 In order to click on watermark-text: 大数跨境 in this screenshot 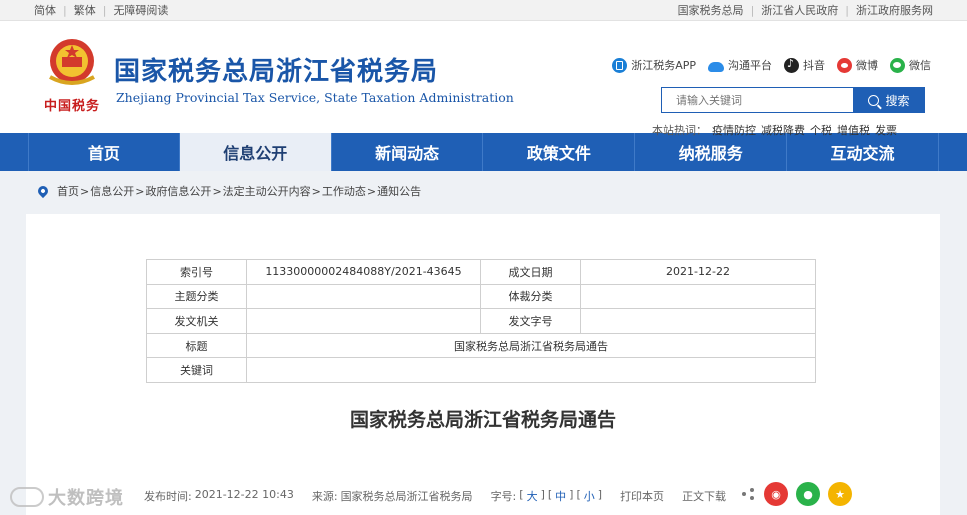, I will do `click(86, 498)`.